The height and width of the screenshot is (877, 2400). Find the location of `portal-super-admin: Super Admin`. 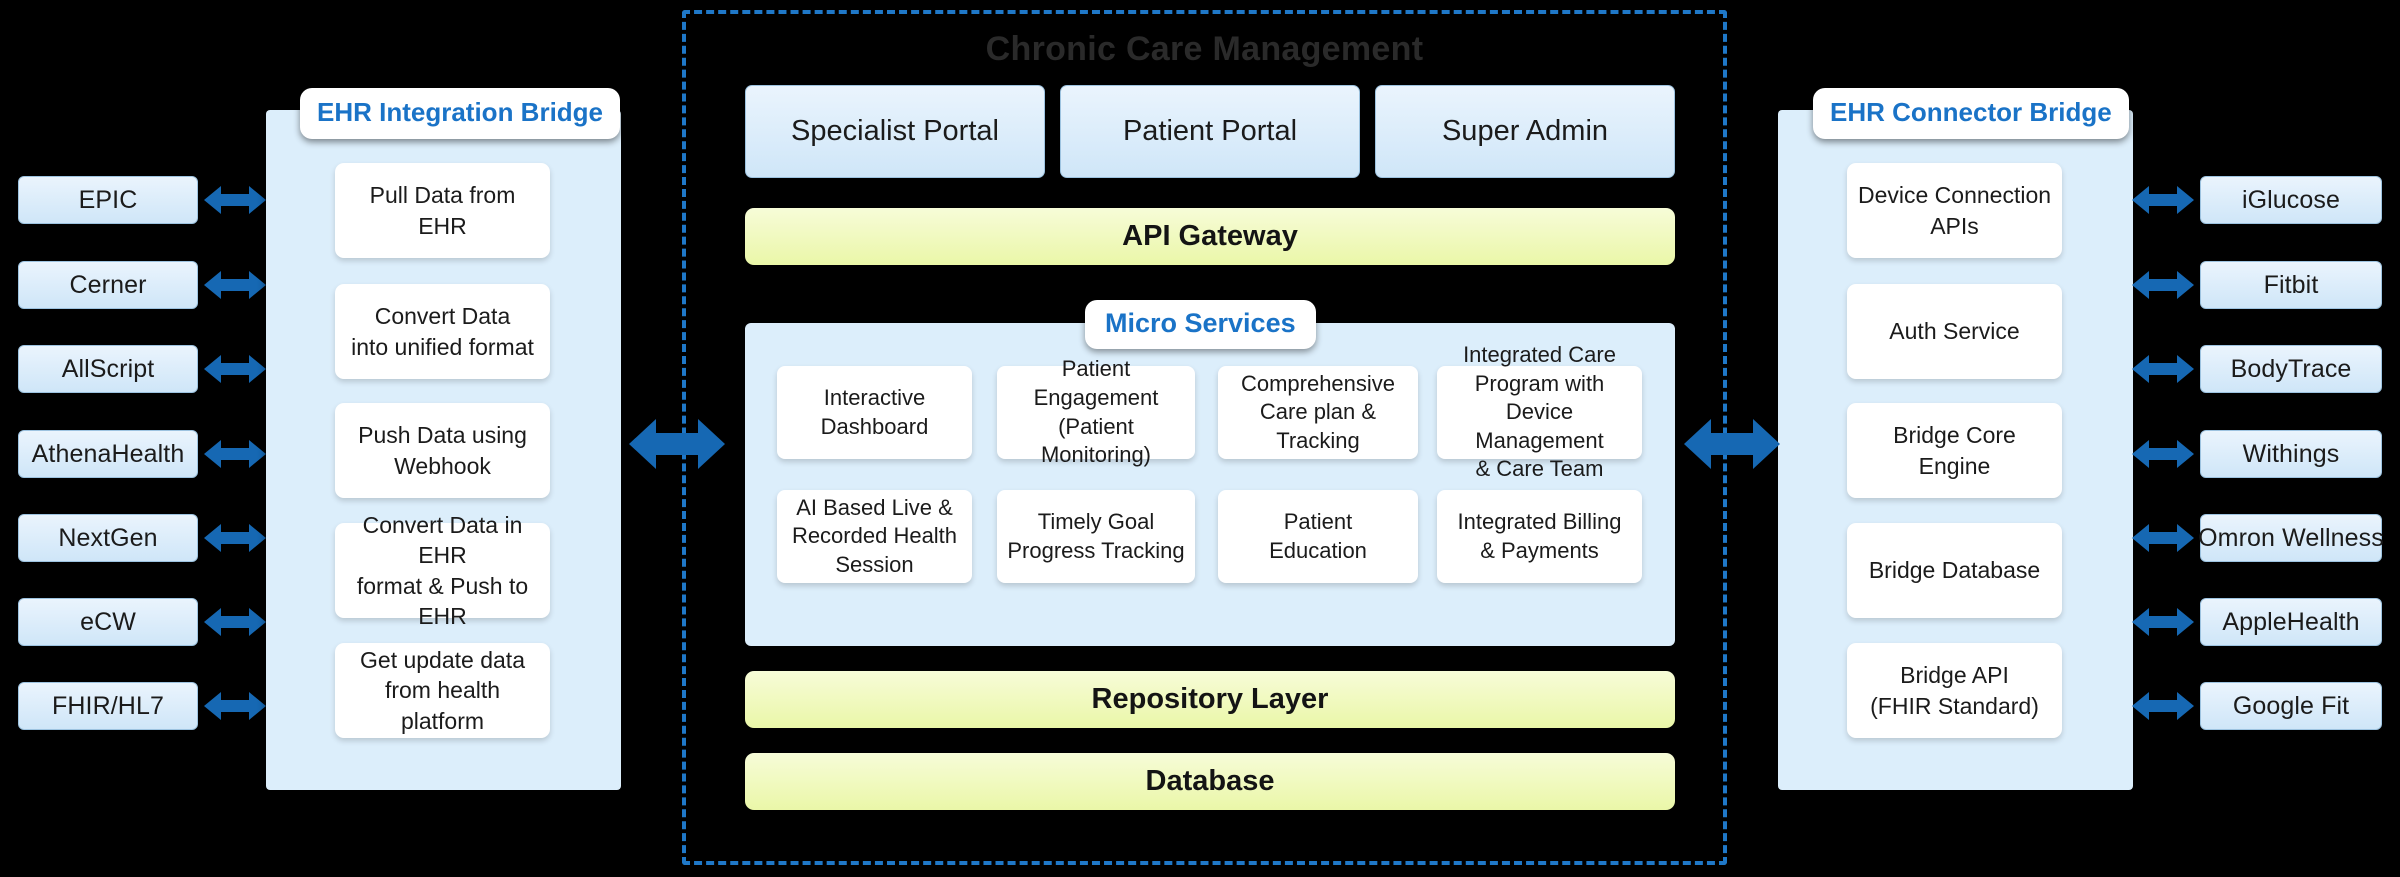

portal-super-admin: Super Admin is located at coordinates (1525, 131).